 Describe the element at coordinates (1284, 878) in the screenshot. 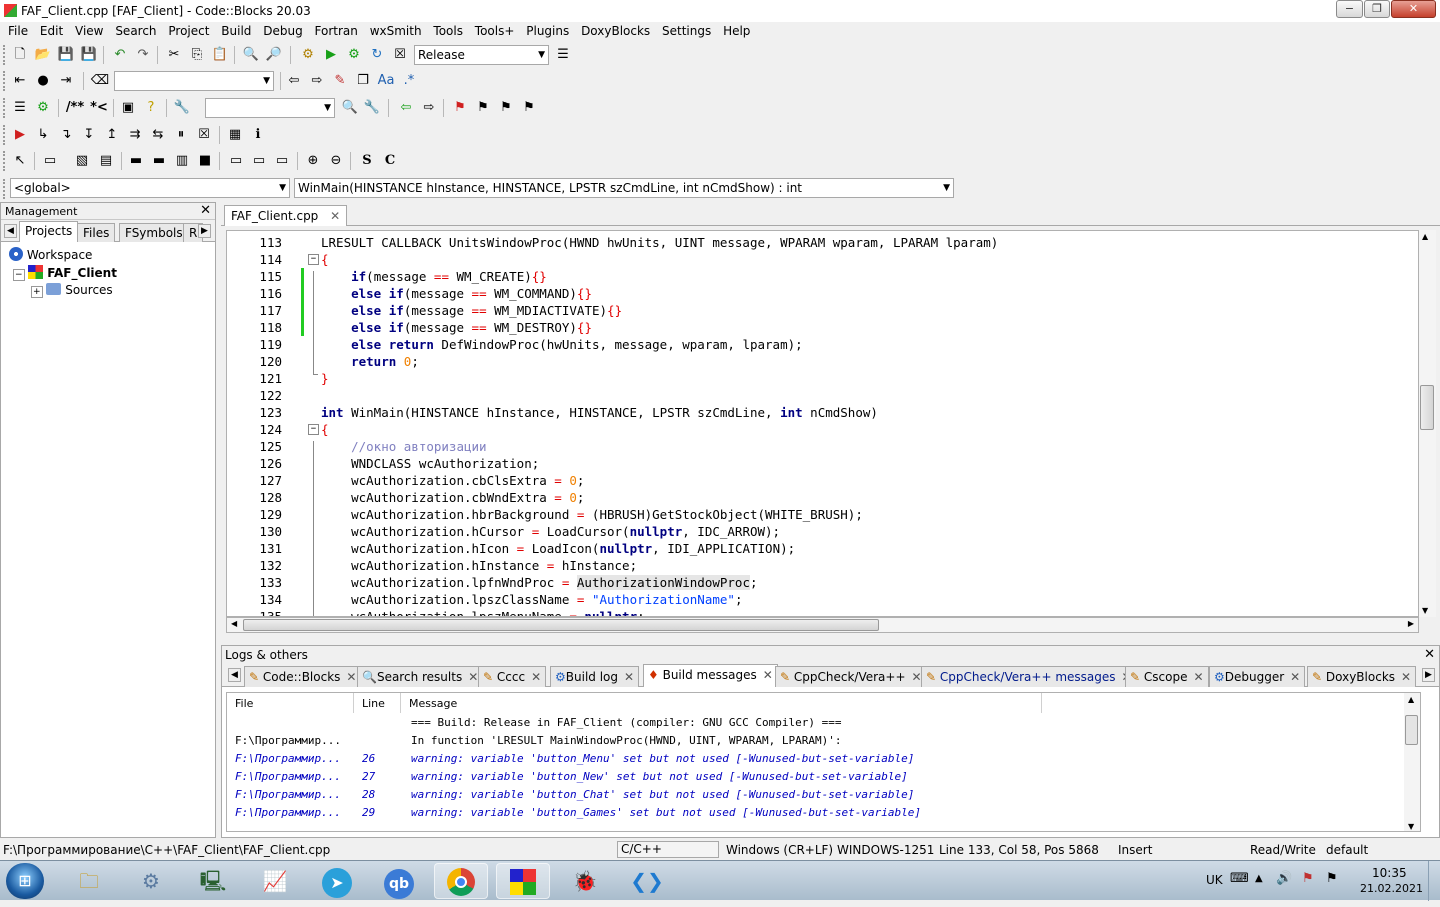

I see `volume-icon: 🔊` at that location.